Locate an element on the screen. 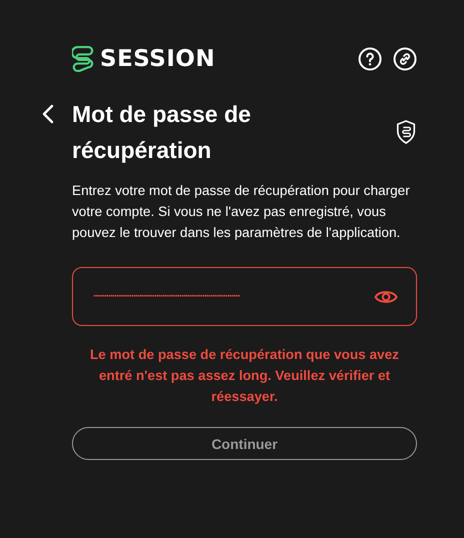  logo-icon is located at coordinates (83, 59).